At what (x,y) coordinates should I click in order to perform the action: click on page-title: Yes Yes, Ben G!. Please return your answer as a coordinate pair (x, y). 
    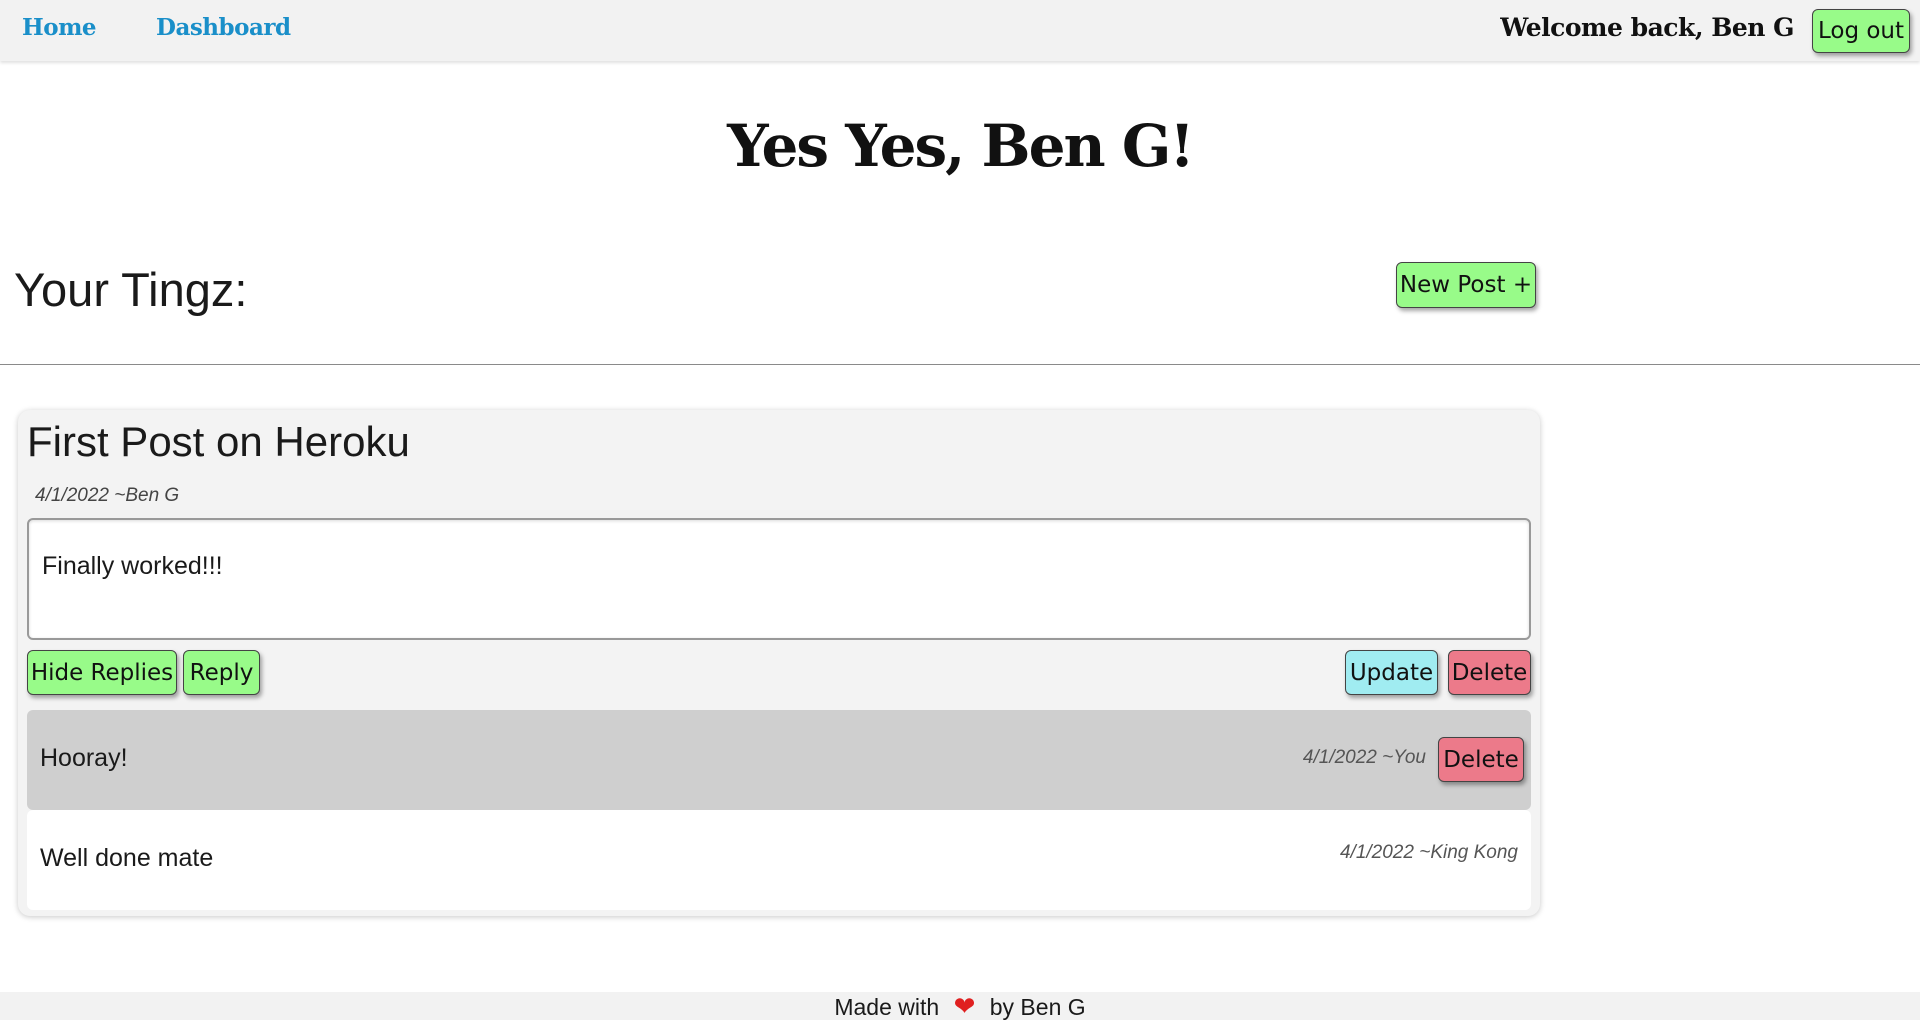
    Looking at the image, I should click on (961, 146).